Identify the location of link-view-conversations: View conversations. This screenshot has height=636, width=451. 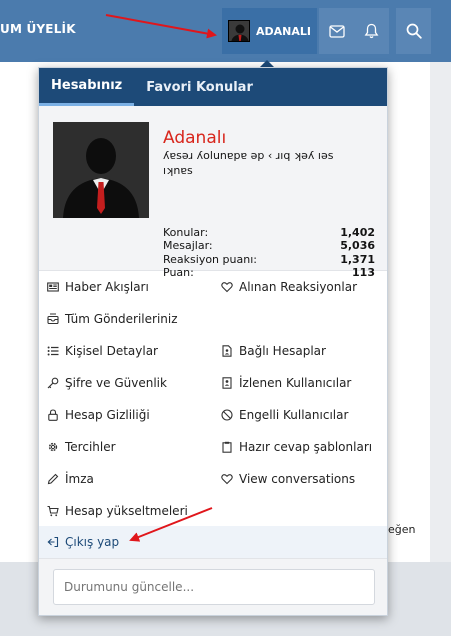
(300, 479).